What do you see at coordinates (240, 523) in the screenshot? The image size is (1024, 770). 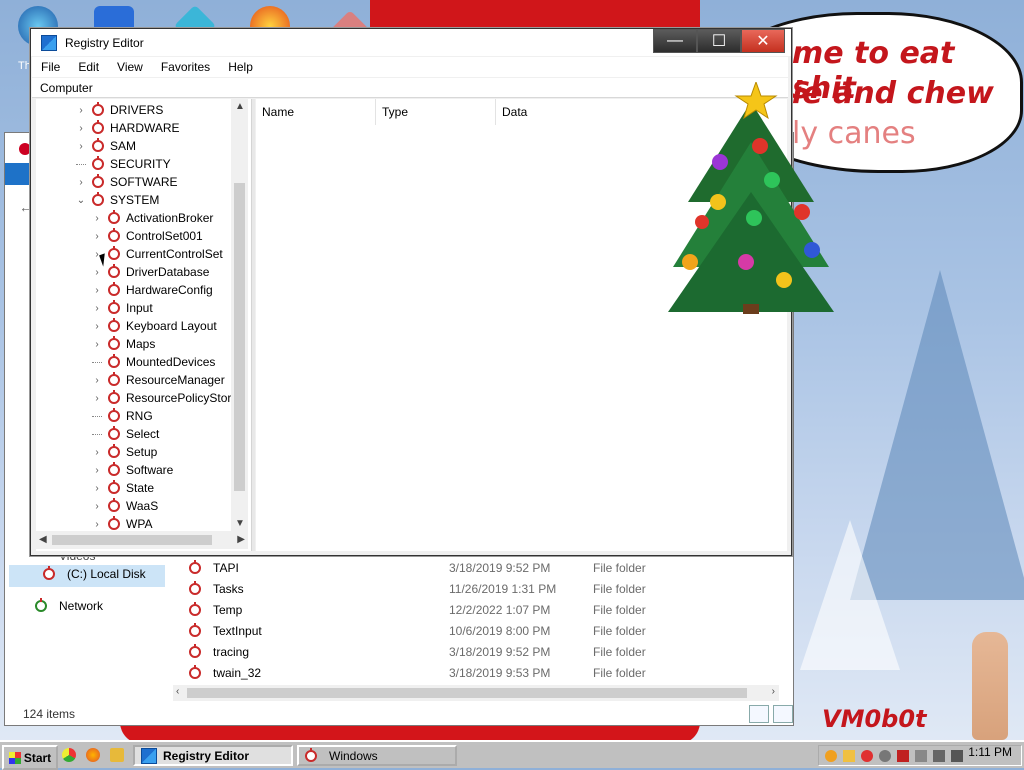 I see `scroll-down-icon: ▼` at bounding box center [240, 523].